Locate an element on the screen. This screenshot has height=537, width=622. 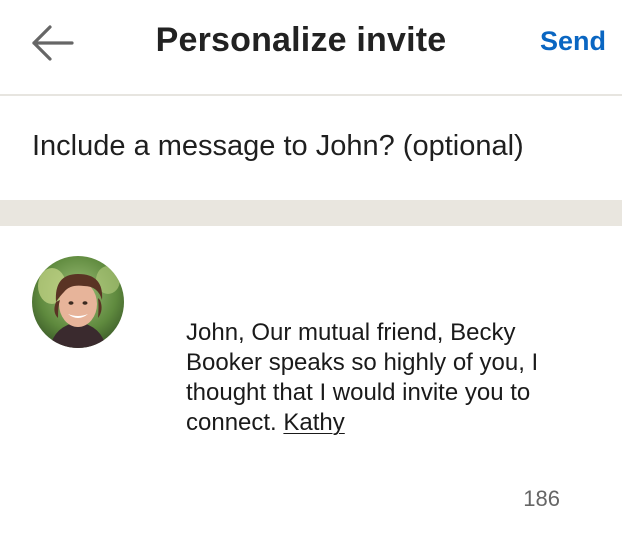
avatar is located at coordinates (78, 302).